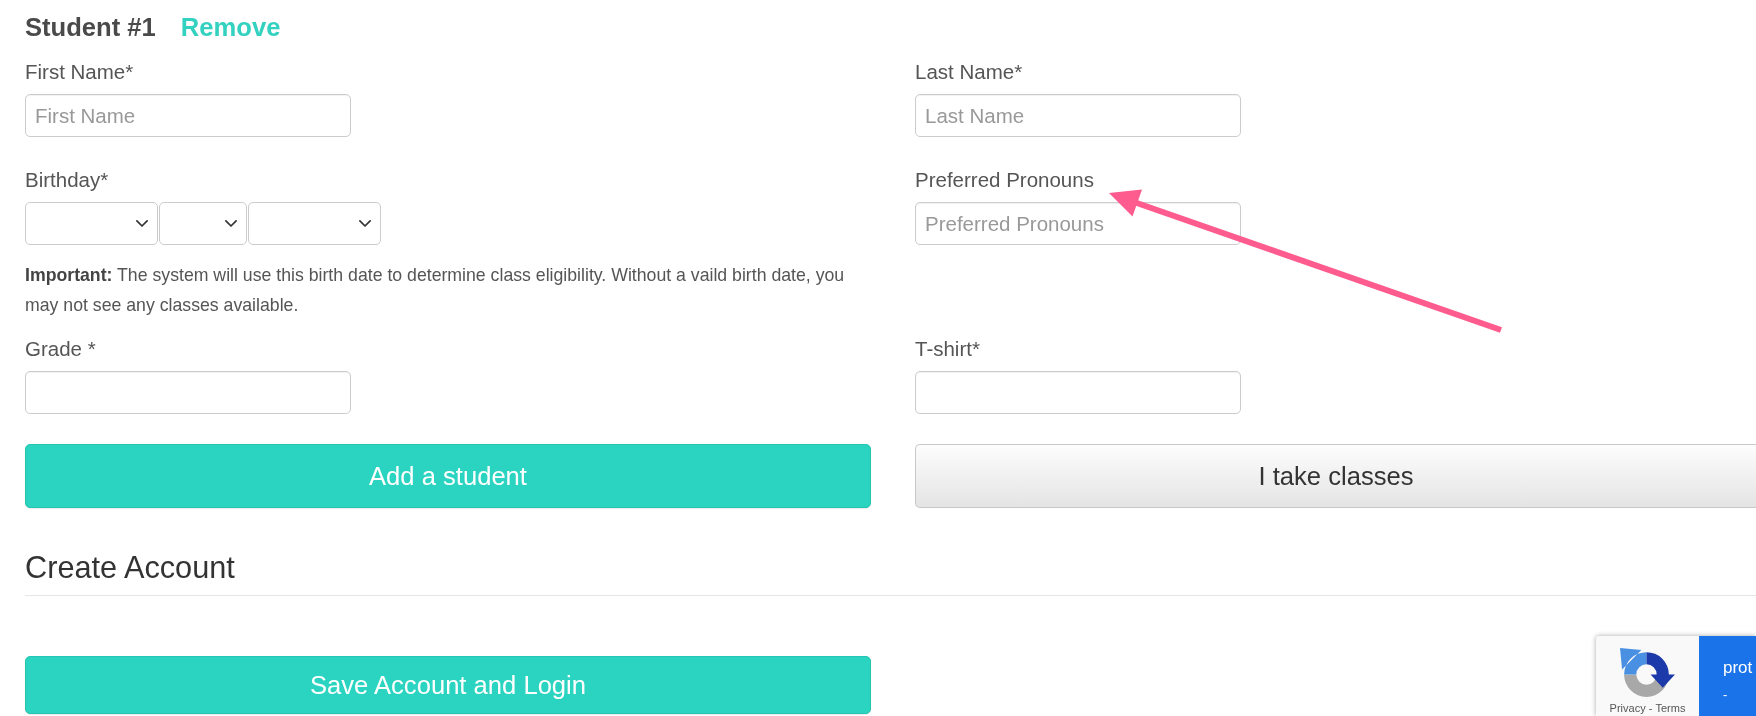  What do you see at coordinates (79, 71) in the screenshot?
I see `field-label: First Name*` at bounding box center [79, 71].